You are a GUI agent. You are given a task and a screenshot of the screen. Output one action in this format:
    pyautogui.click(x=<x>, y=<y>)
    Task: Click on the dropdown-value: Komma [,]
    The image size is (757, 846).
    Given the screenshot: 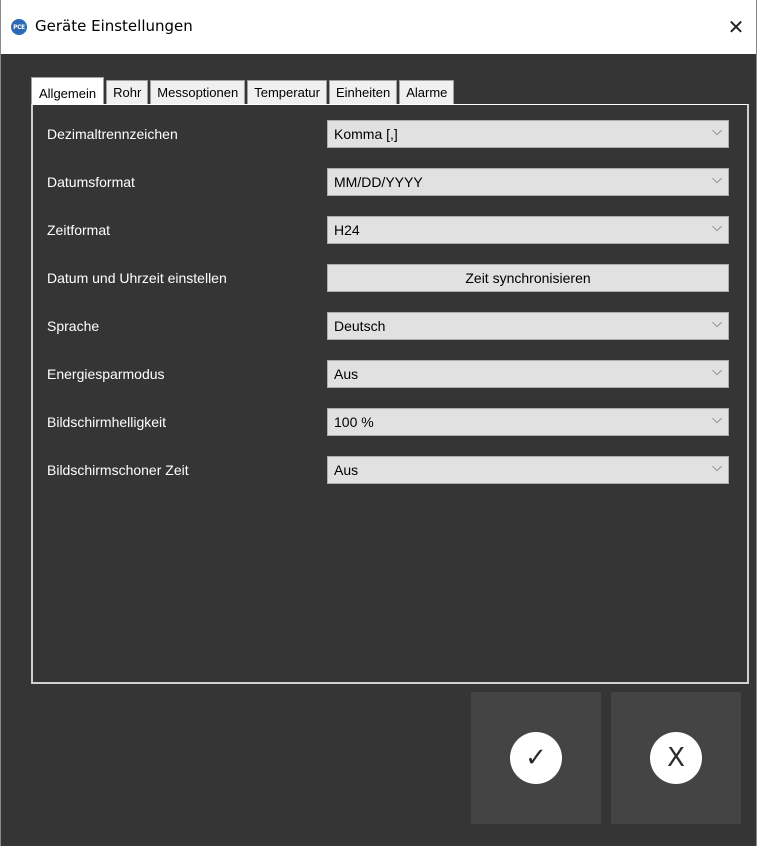 What is the action you would take?
    pyautogui.click(x=366, y=134)
    